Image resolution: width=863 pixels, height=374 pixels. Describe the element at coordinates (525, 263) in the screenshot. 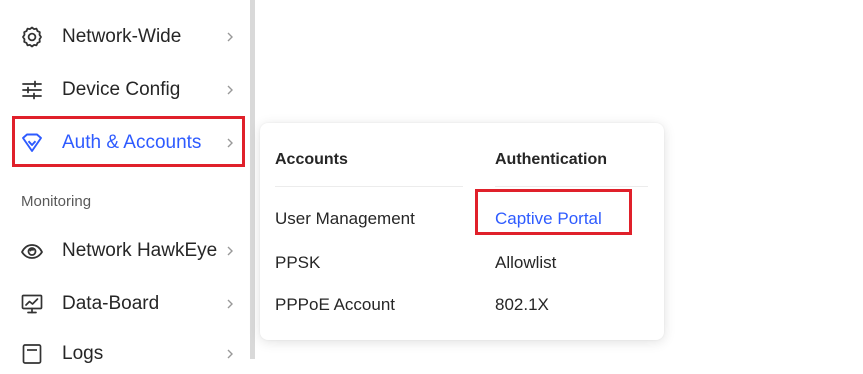

I see `menu-item-allowlist: Allowlist` at that location.